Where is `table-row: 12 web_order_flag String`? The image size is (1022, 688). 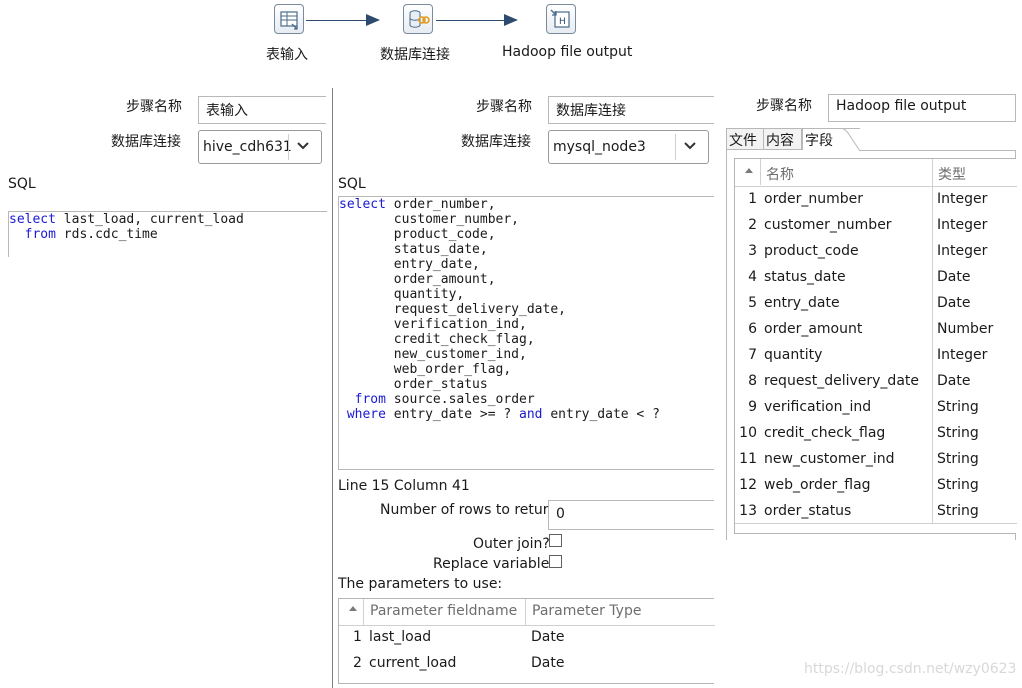 table-row: 12 web_order_flag String is located at coordinates (876, 490).